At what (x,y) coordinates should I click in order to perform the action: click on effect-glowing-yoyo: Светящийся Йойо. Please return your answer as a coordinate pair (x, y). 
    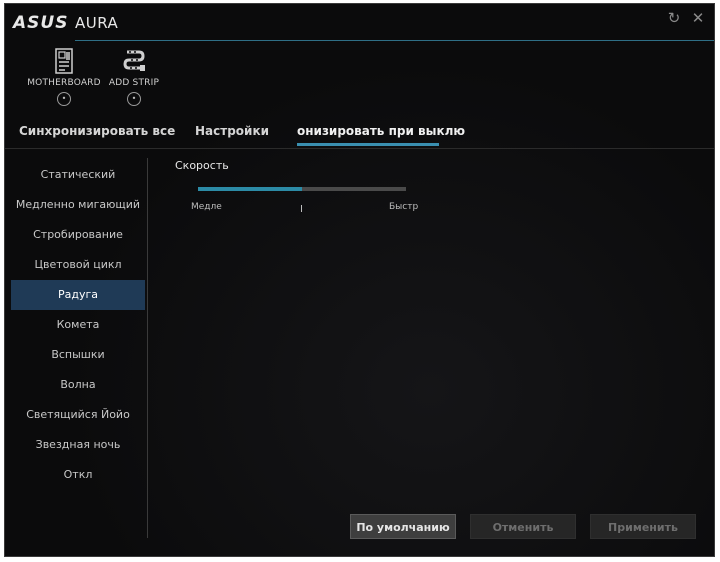
    Looking at the image, I should click on (78, 415).